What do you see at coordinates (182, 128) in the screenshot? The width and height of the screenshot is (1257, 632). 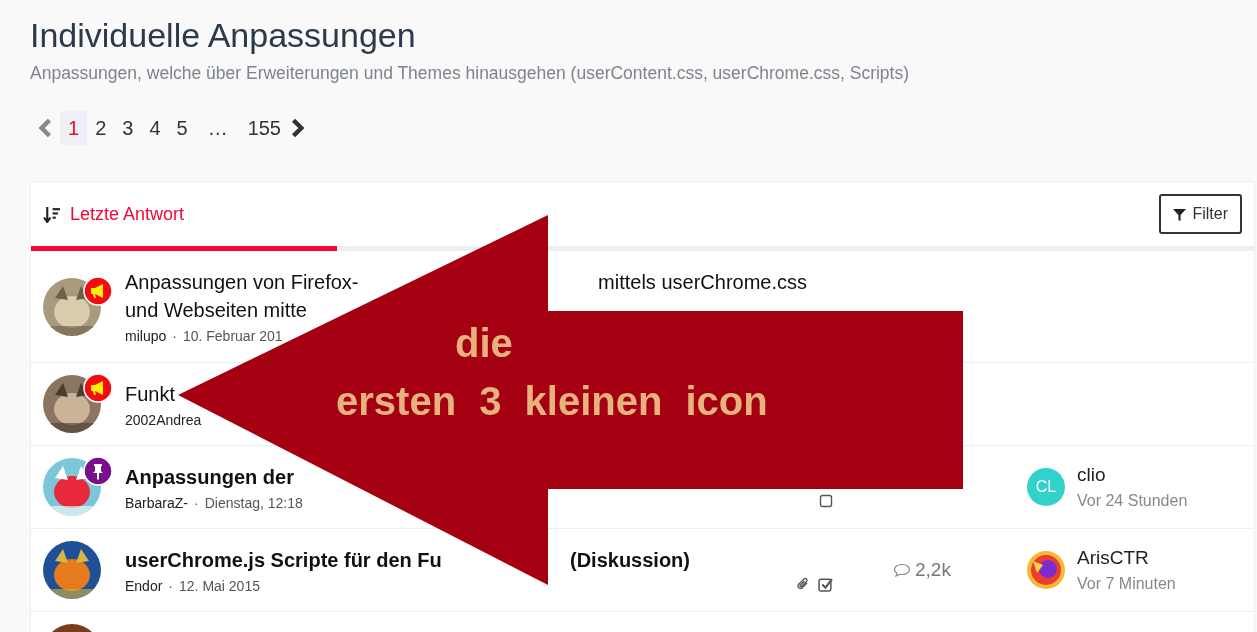 I see `page-link: 5` at bounding box center [182, 128].